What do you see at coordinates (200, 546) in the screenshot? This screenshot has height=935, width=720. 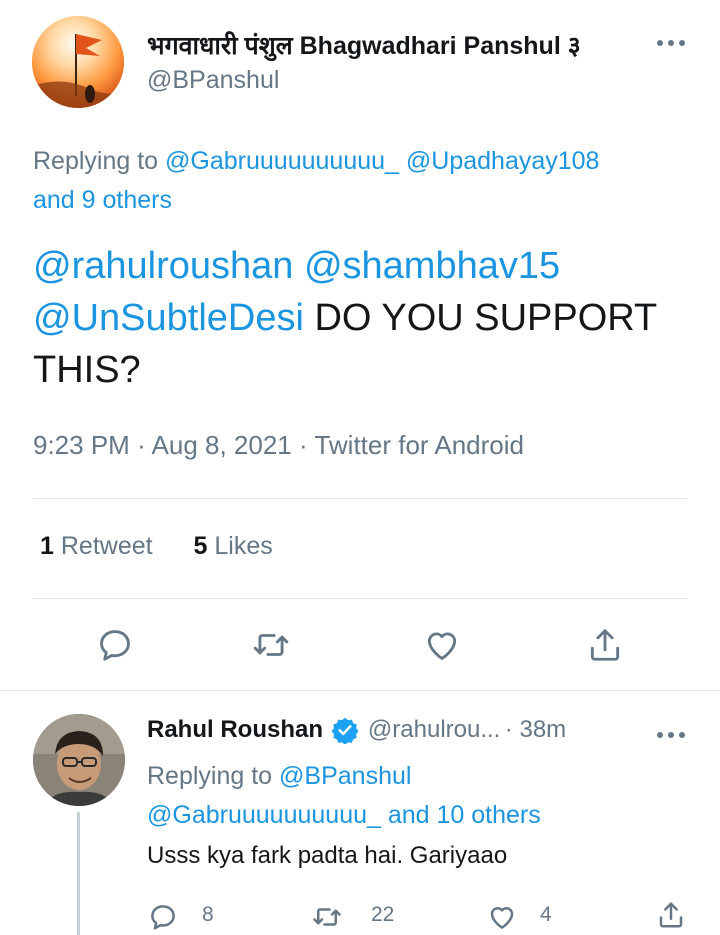 I see `likes-count: 5` at bounding box center [200, 546].